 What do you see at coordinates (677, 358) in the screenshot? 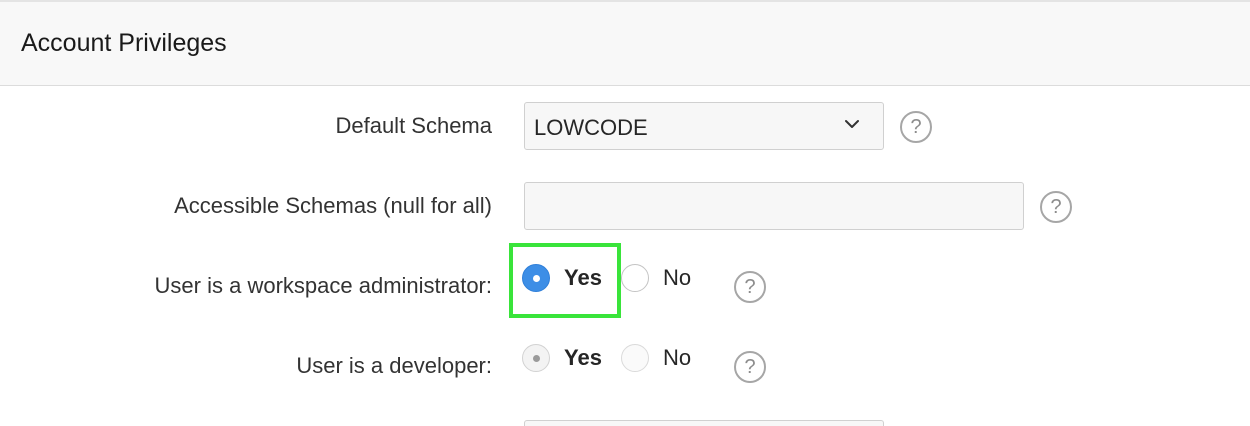
I see `developer-no-label: No` at bounding box center [677, 358].